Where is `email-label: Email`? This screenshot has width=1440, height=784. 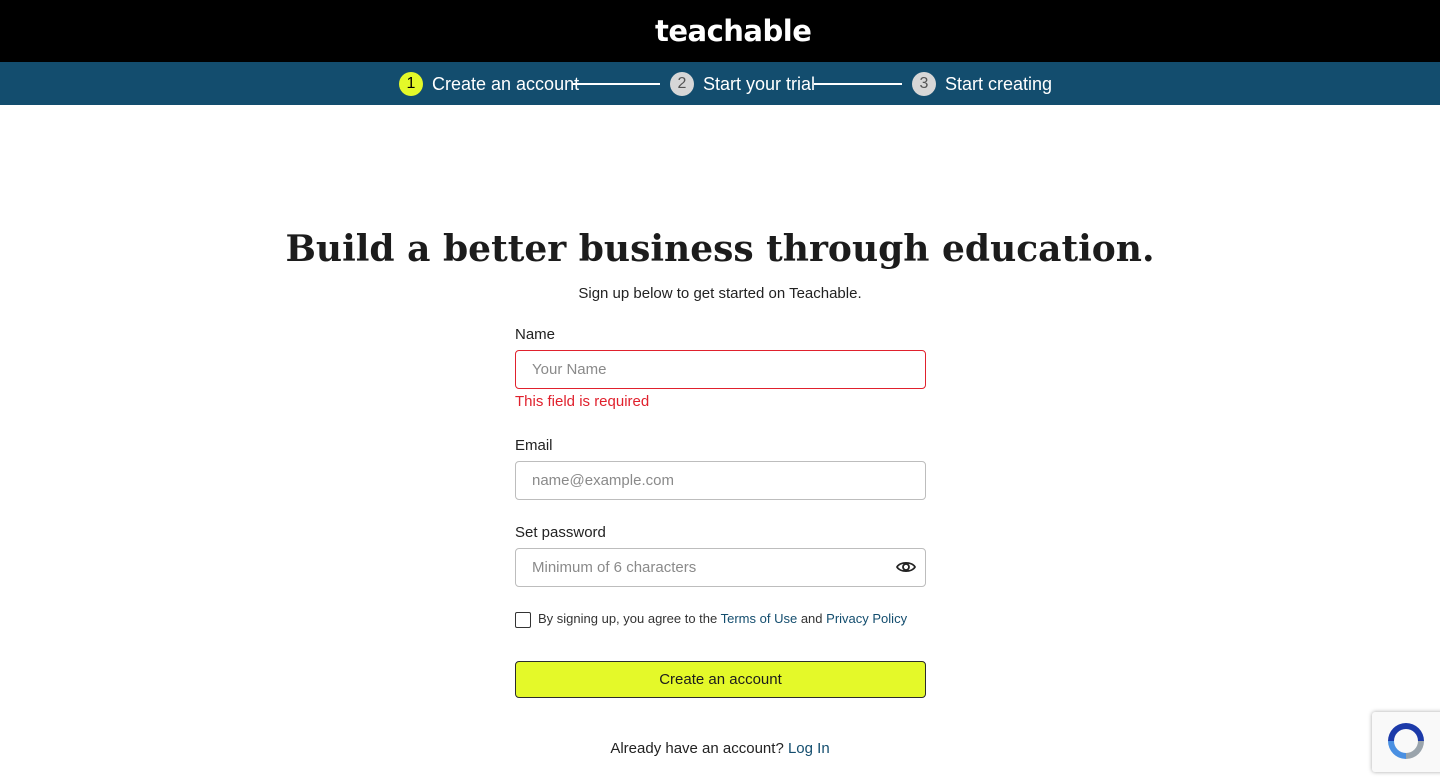 email-label: Email is located at coordinates (534, 445).